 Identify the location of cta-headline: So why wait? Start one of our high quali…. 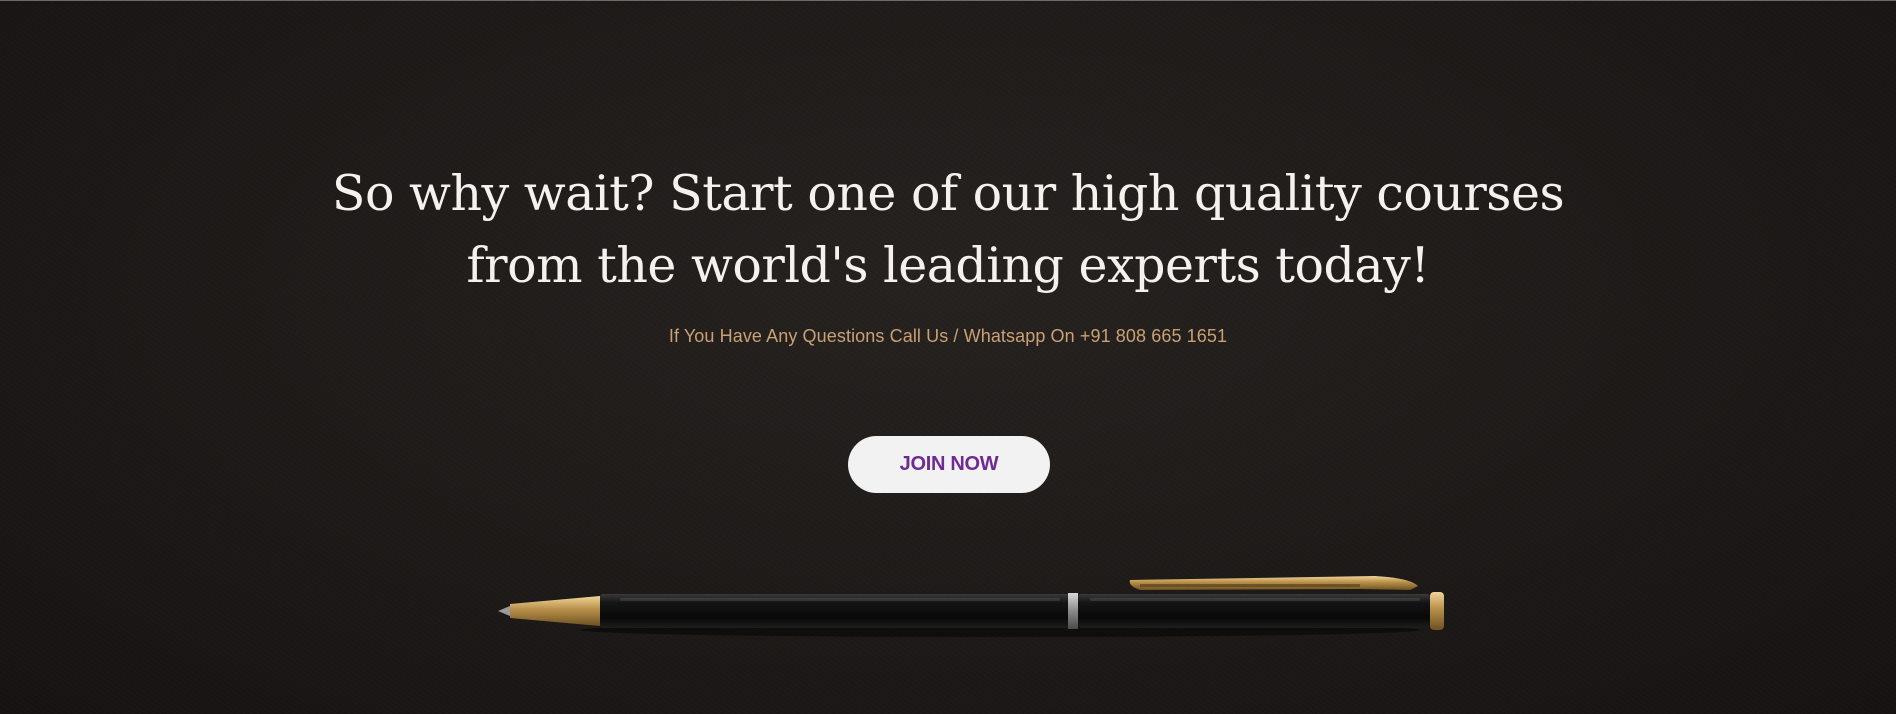
(948, 230).